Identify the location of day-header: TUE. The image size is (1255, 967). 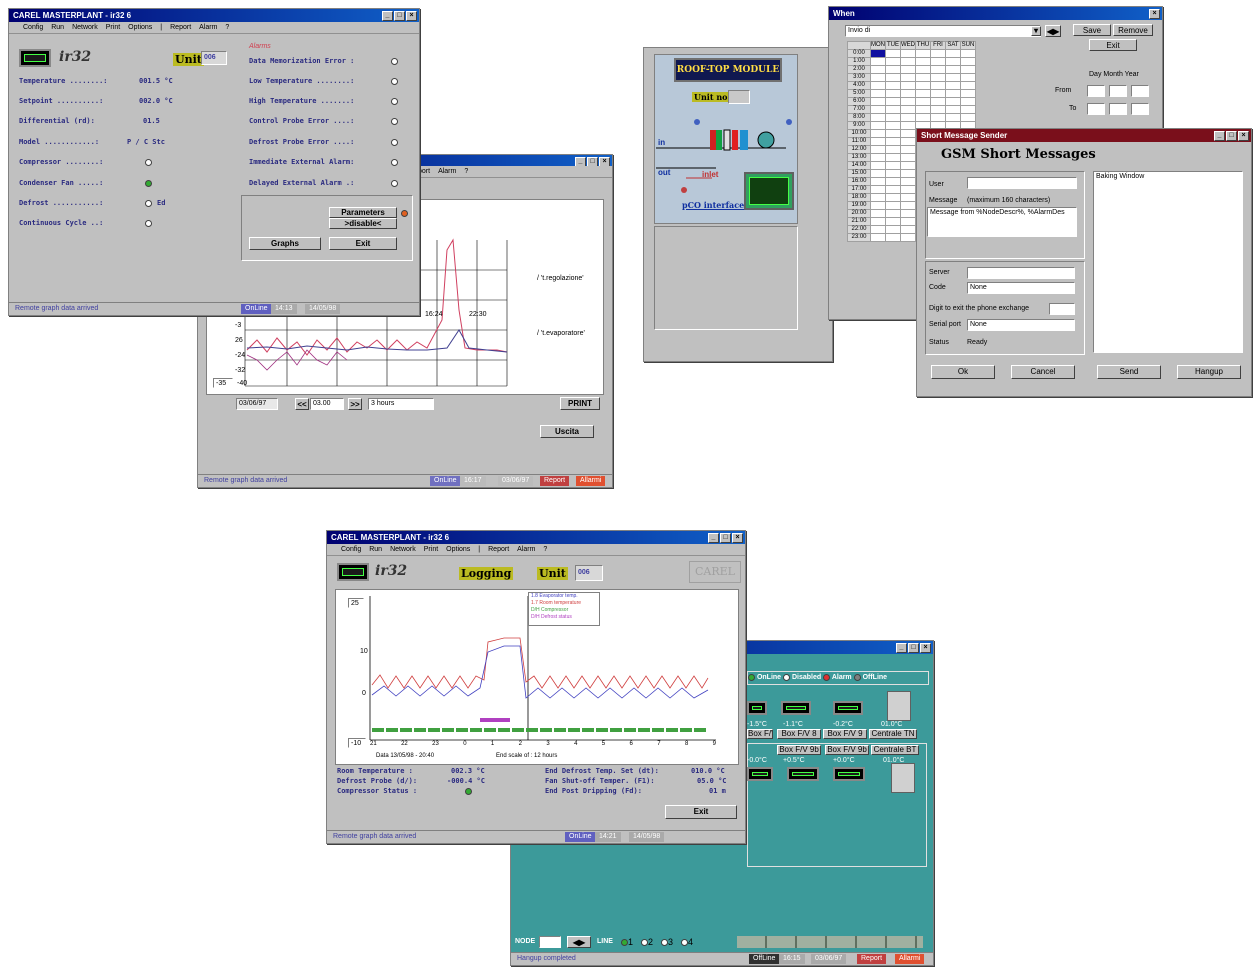
(893, 45).